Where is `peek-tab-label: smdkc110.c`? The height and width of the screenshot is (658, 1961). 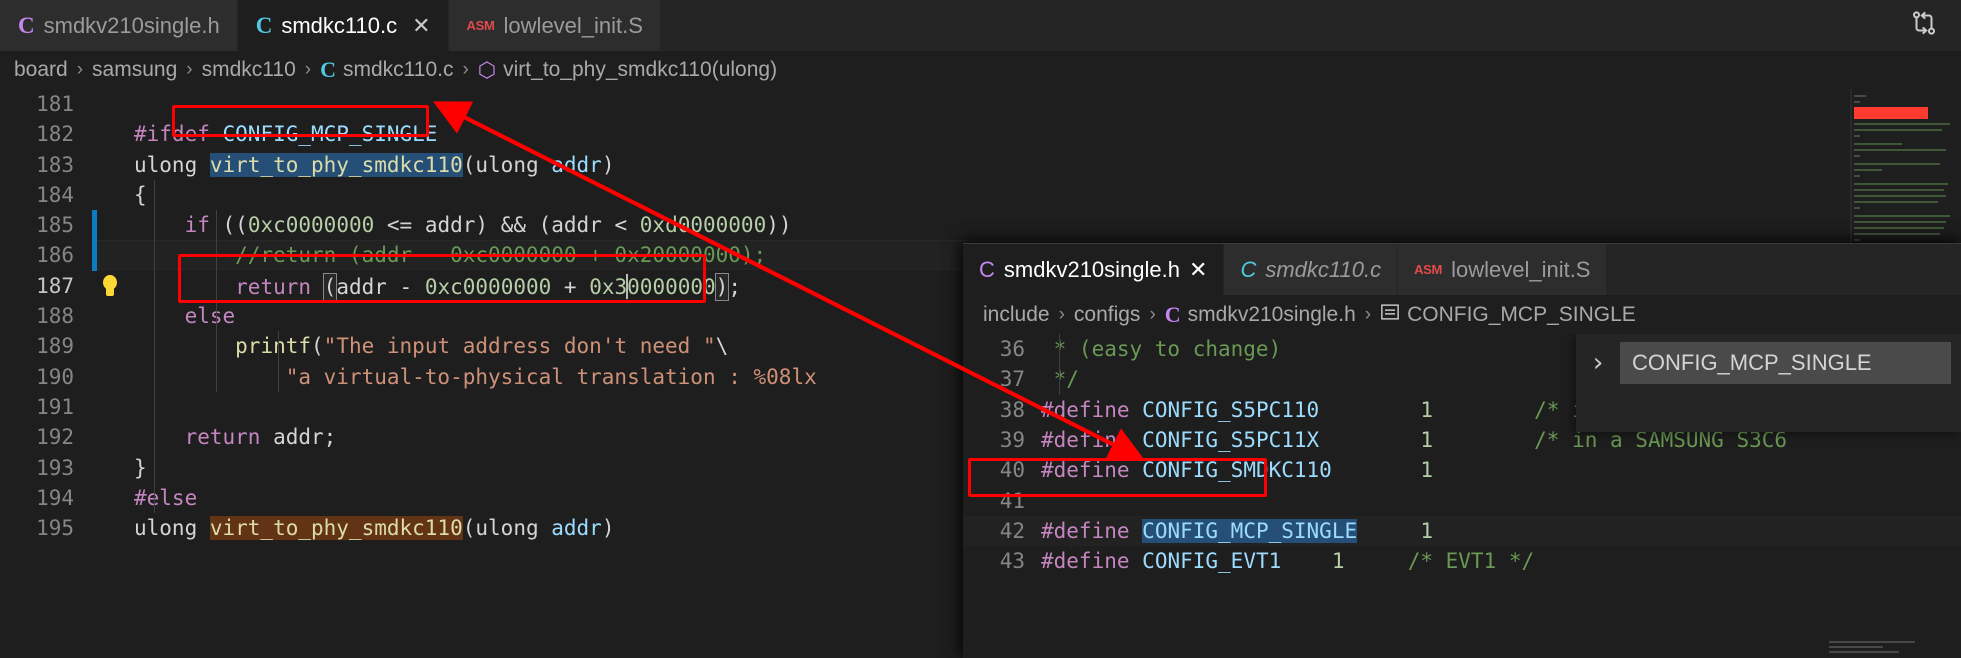
peek-tab-label: smdkc110.c is located at coordinates (1323, 269).